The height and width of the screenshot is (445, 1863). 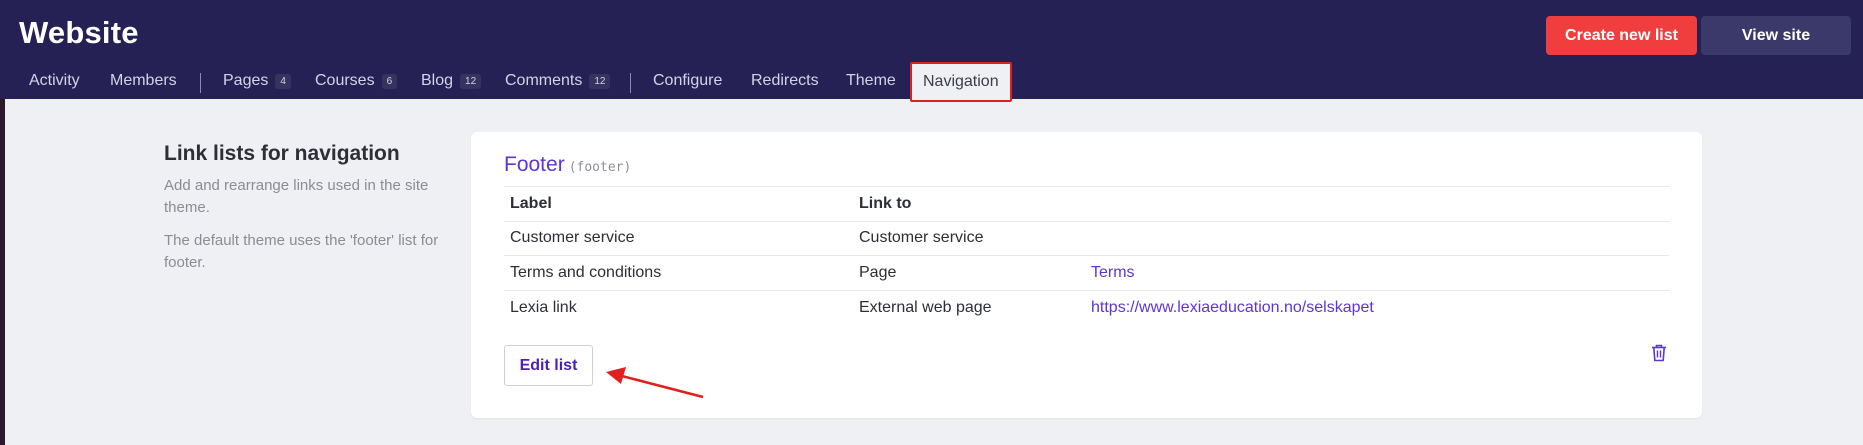 I want to click on row-target-link: Terms, so click(x=1113, y=272).